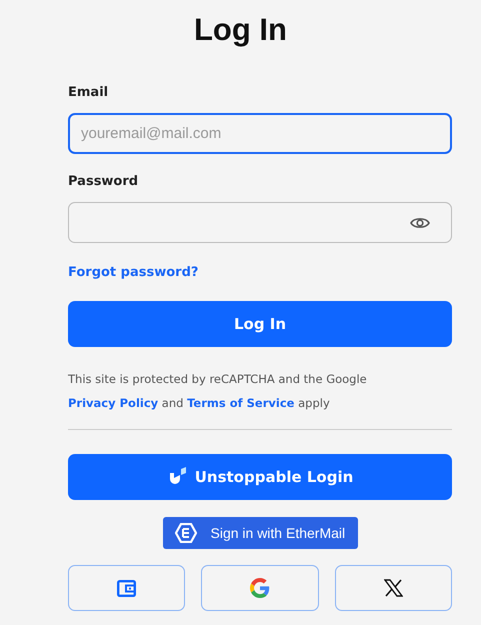 This screenshot has height=625, width=481. I want to click on password-field, so click(260, 222).